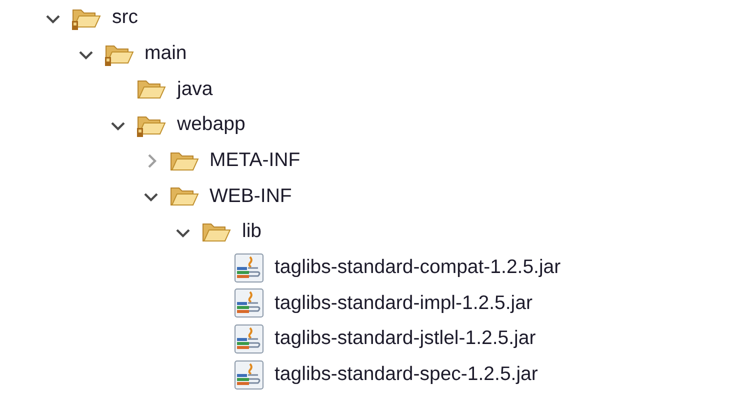  Describe the element at coordinates (403, 303) in the screenshot. I see `tree-item-label: taglibs-standard-impl-1.2.5.jar` at that location.